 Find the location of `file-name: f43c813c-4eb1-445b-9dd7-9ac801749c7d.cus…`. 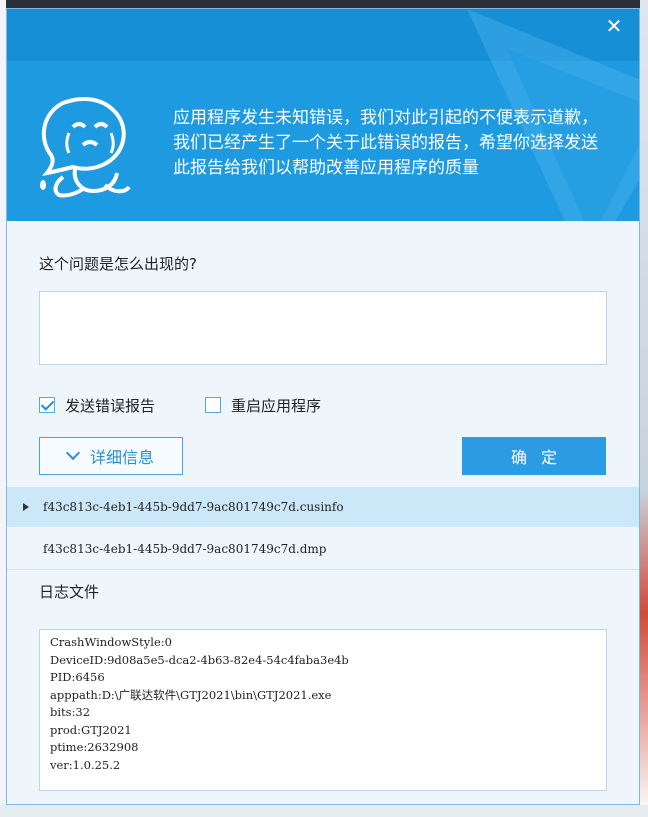

file-name: f43c813c-4eb1-445b-9dd7-9ac801749c7d.cus… is located at coordinates (193, 507).